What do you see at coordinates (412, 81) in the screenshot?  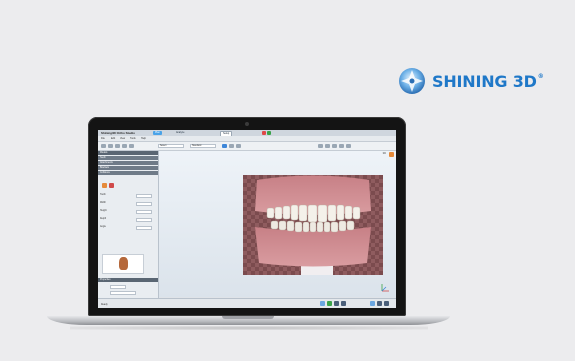 I see `shining3d-logo-icon` at bounding box center [412, 81].